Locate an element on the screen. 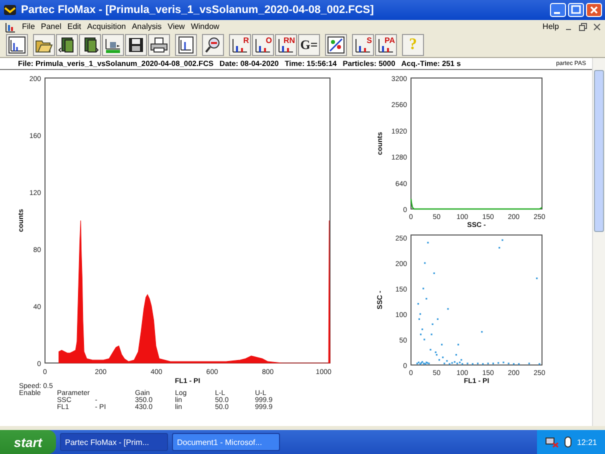 The image size is (605, 454). menu-item: Panel is located at coordinates (51, 26).